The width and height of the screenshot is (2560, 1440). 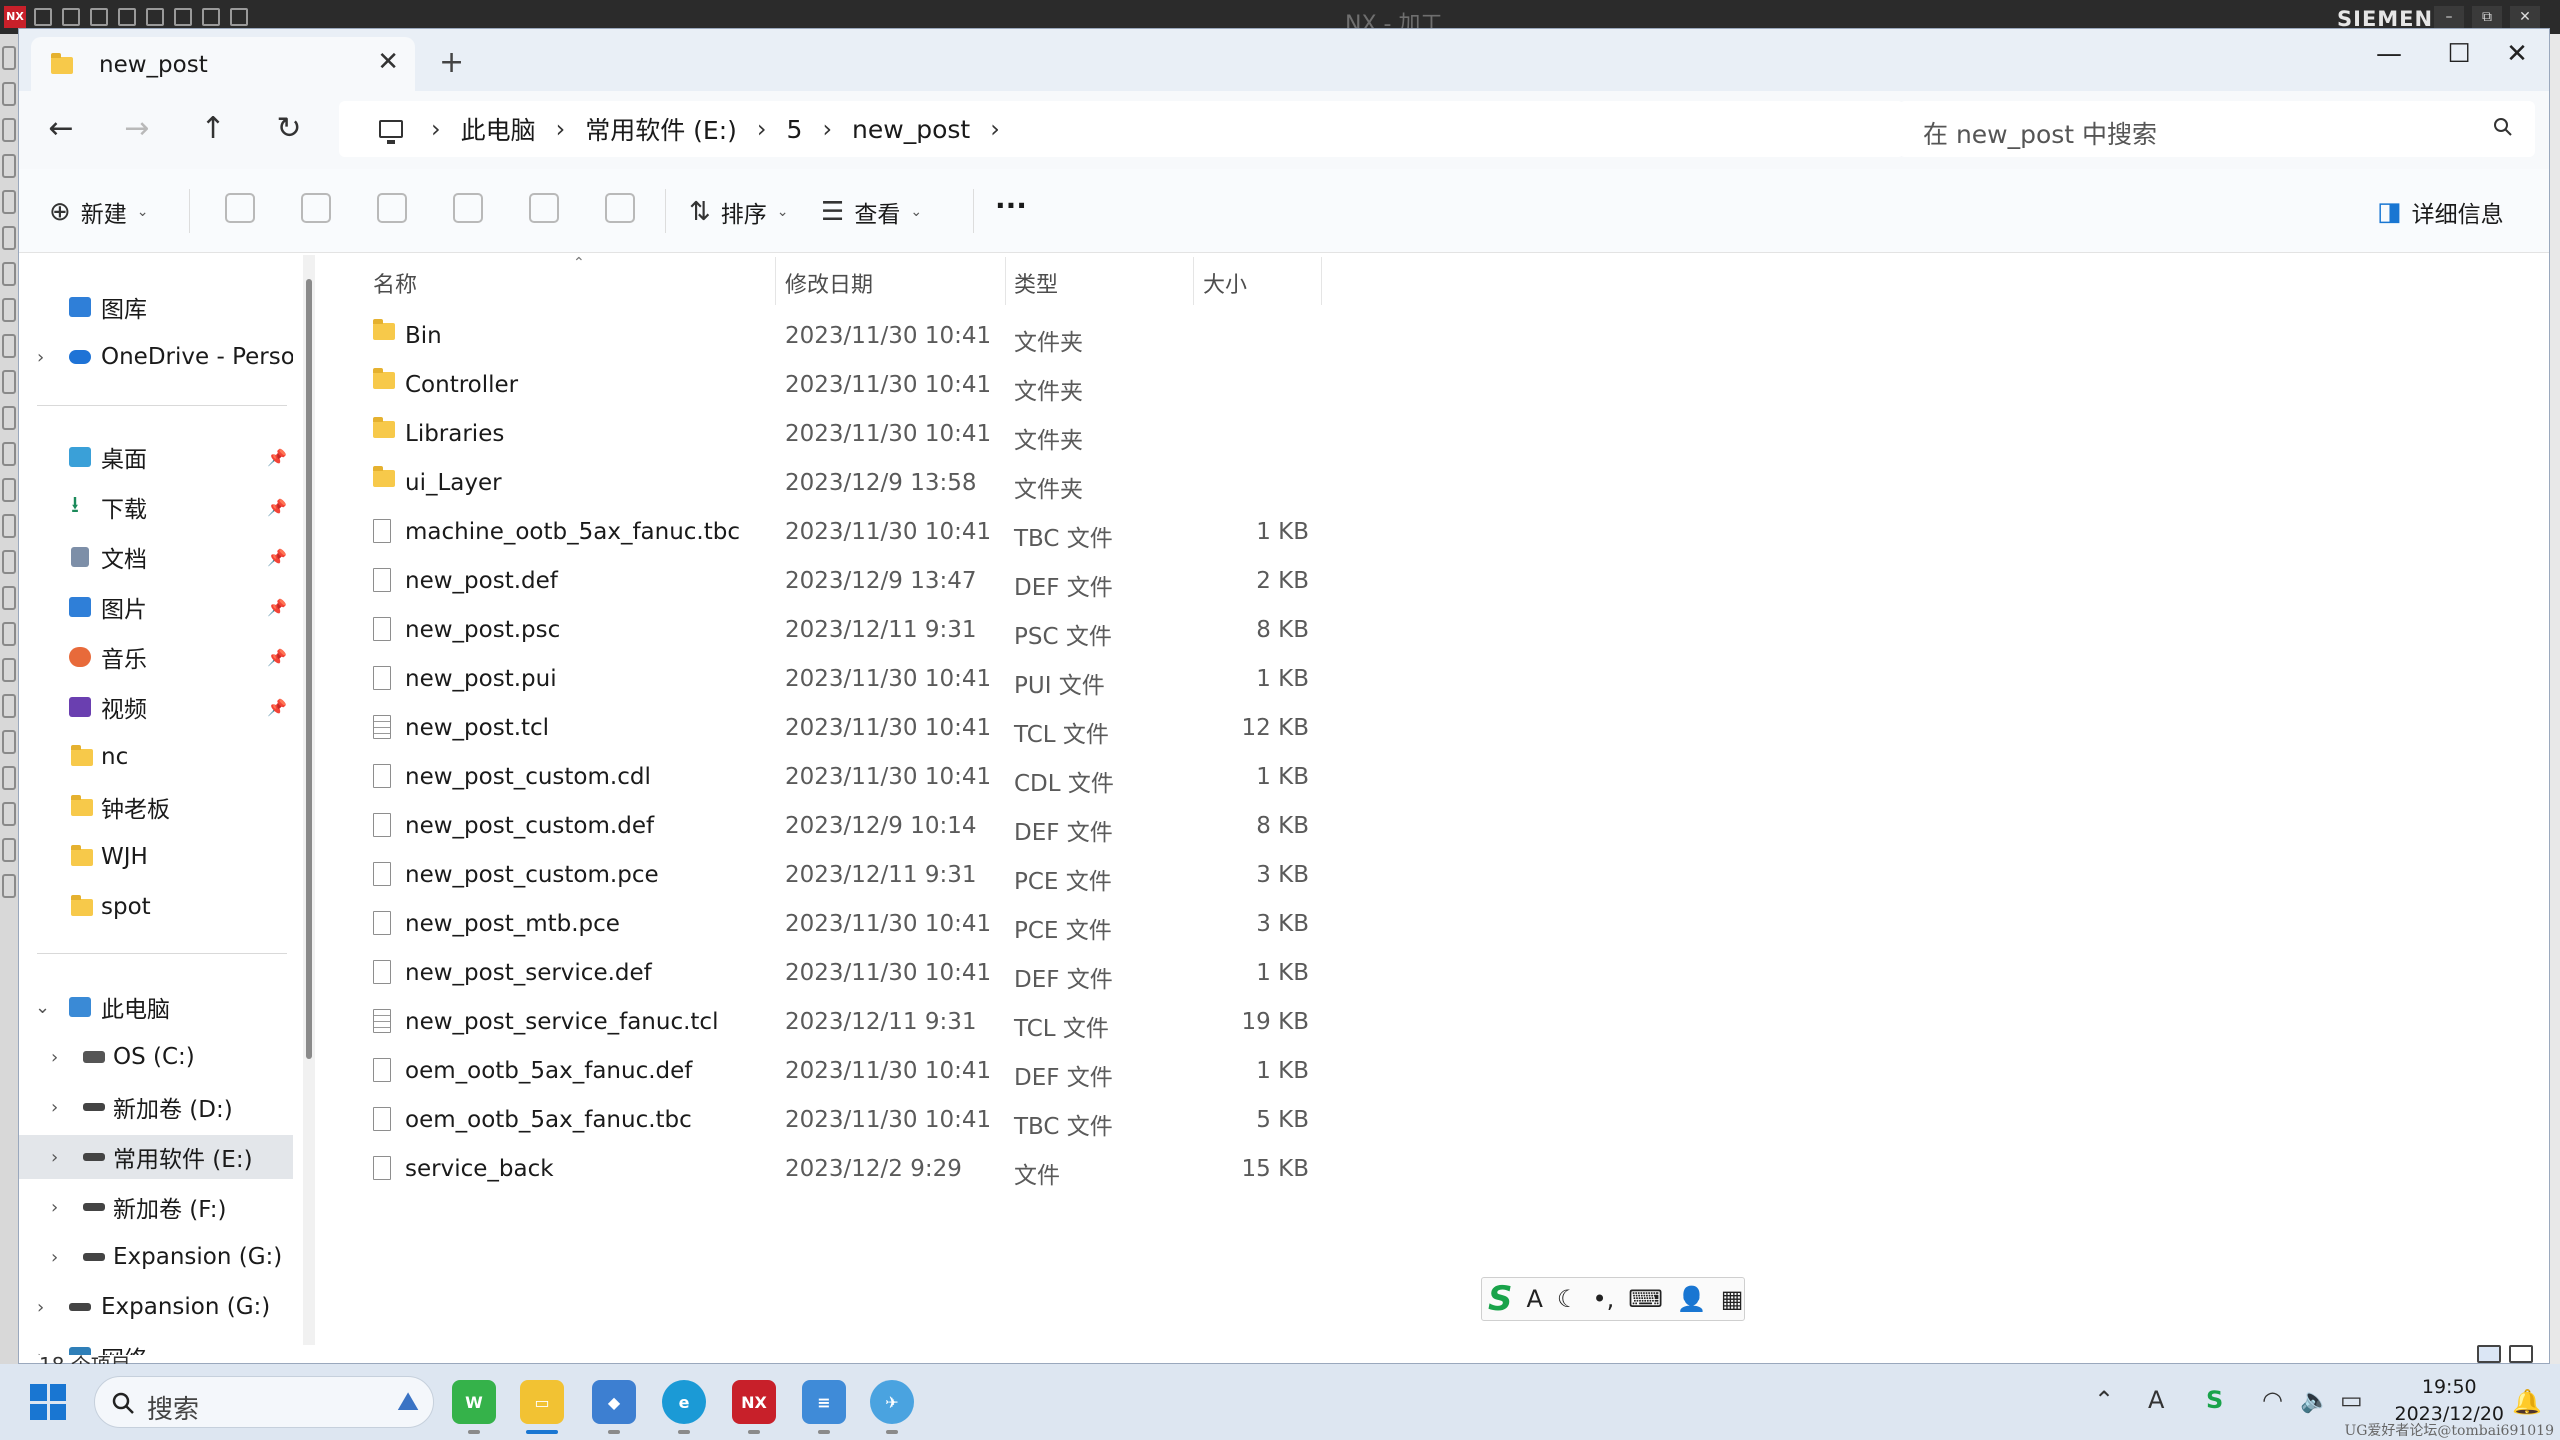 I want to click on file-row: new_post.pui 2023/11/30 10:41 PUI 文件 1 KB, so click(x=825, y=678).